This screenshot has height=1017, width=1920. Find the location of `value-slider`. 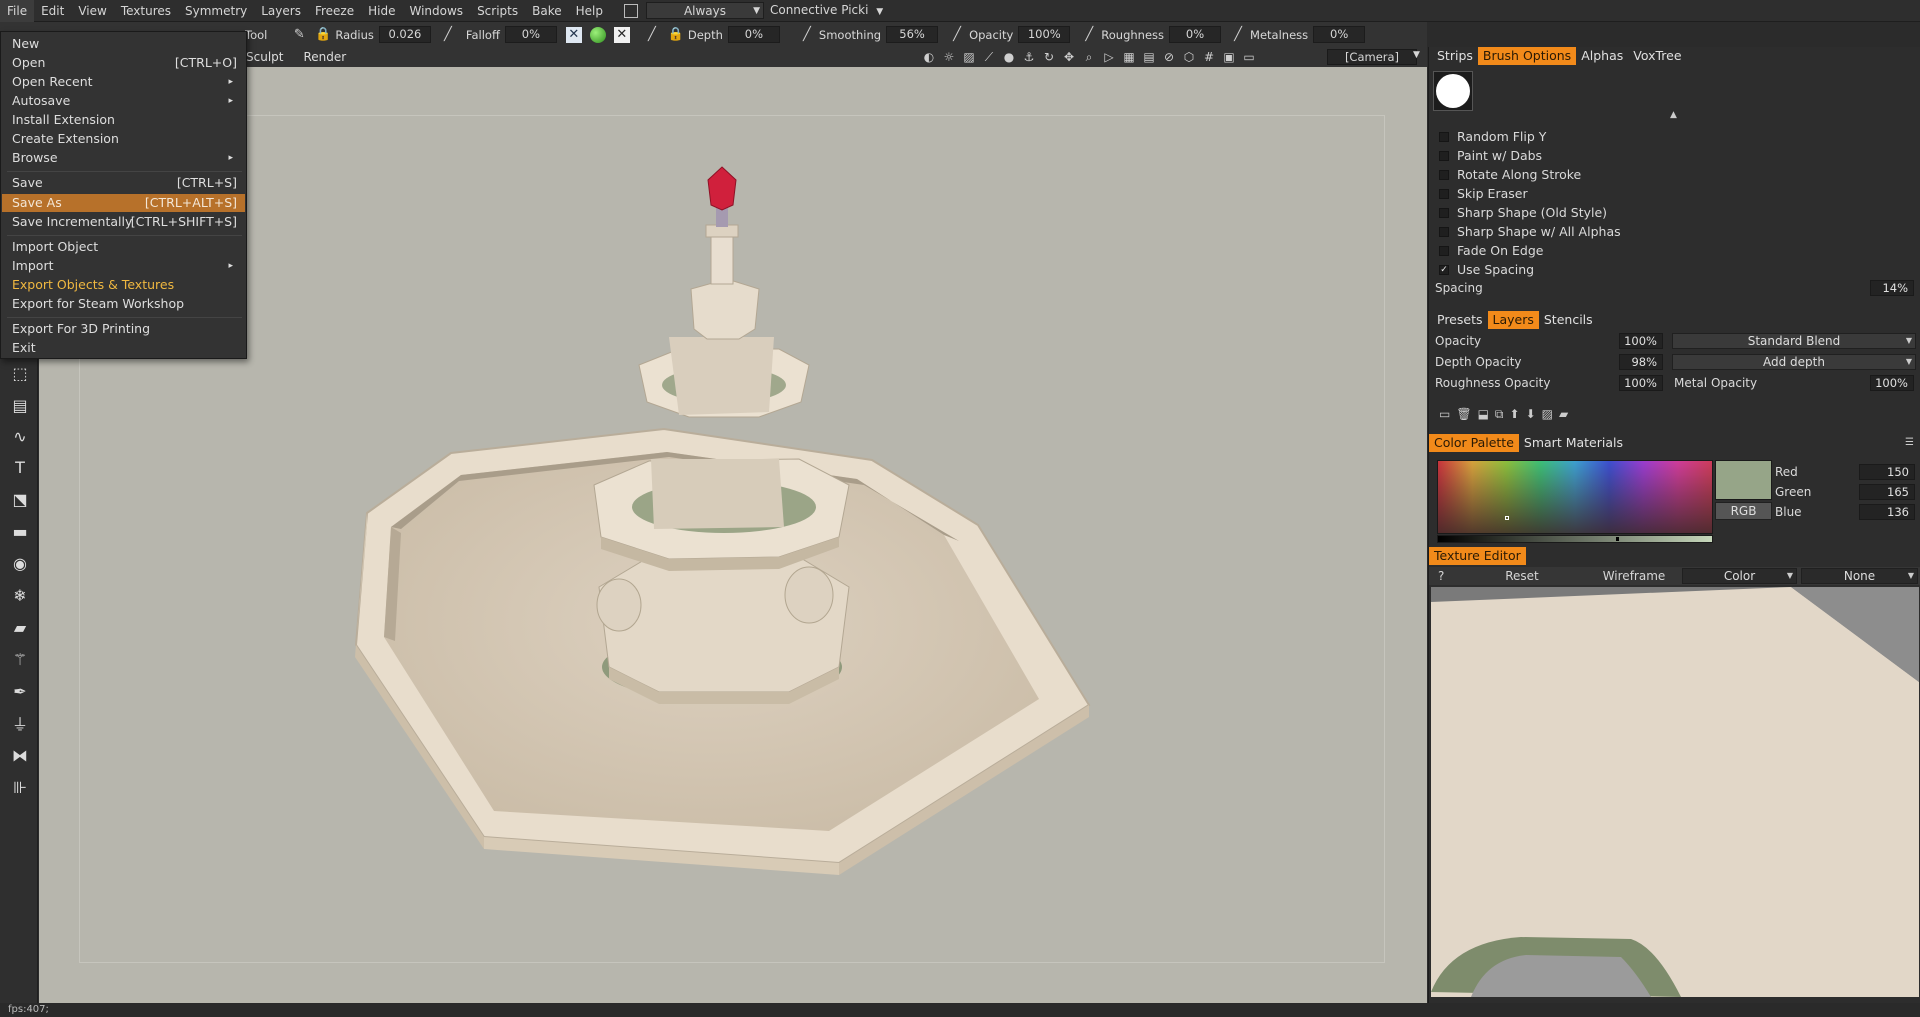

value-slider is located at coordinates (1575, 539).